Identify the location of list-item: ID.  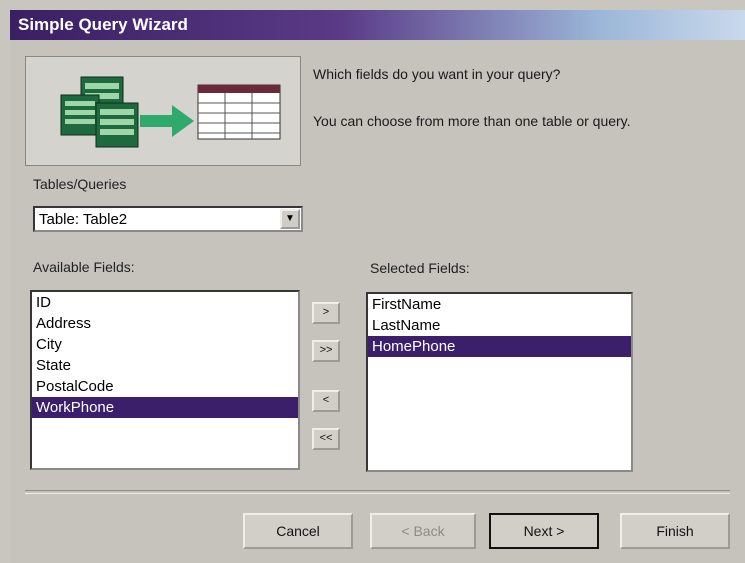
(165, 302).